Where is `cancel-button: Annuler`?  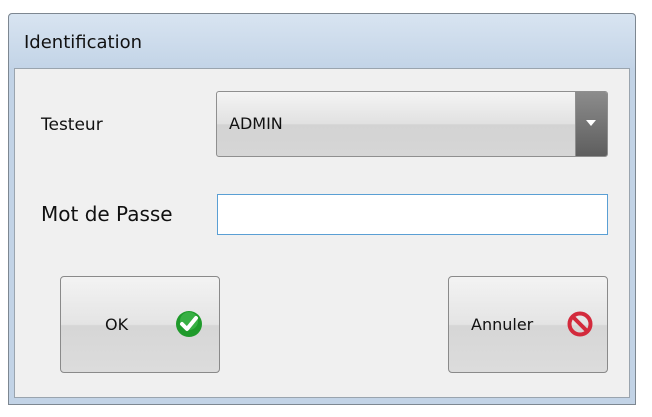 cancel-button: Annuler is located at coordinates (528, 324).